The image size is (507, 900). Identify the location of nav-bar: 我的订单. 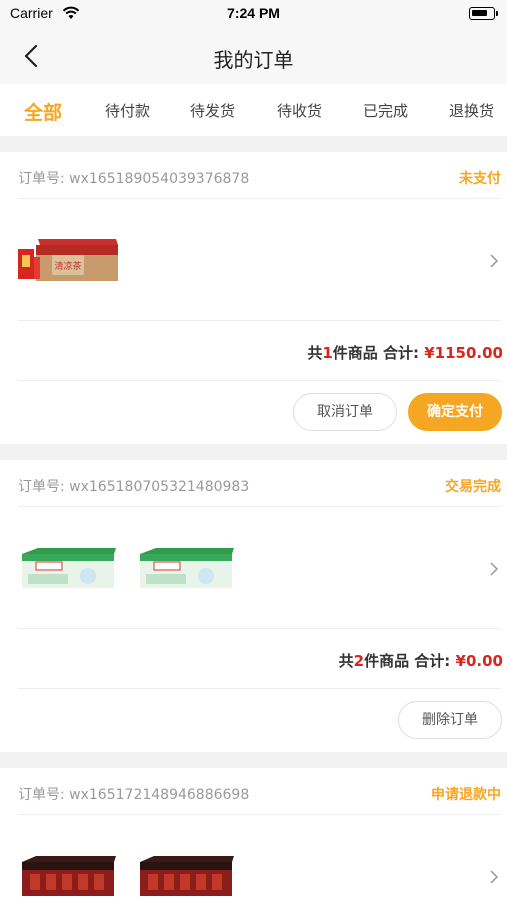
(253, 56).